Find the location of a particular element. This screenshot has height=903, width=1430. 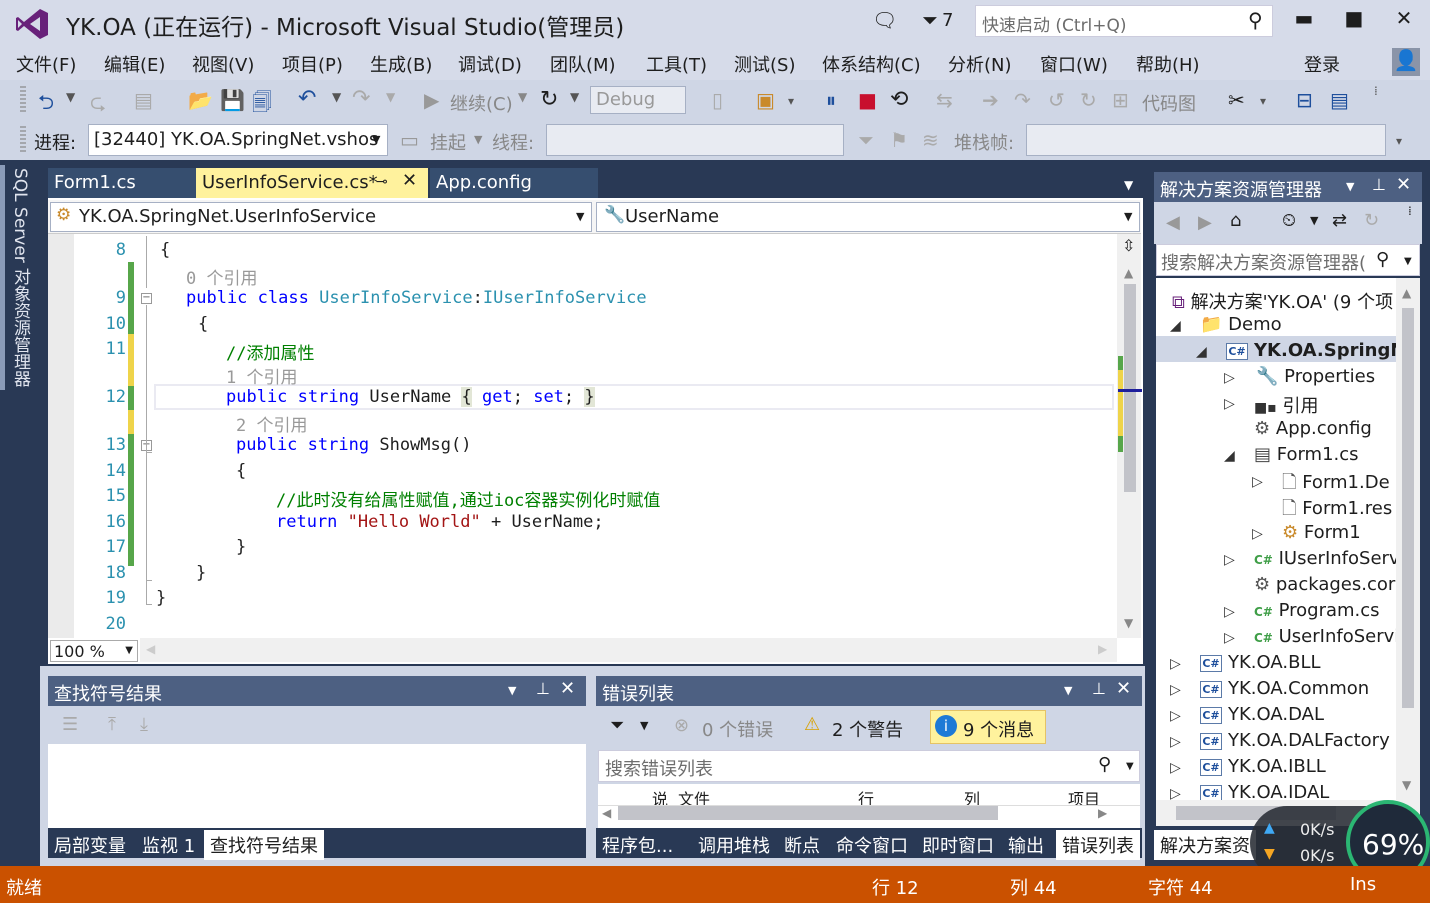

process-select: [32440] YK.OA.SpringNet.vshos is located at coordinates (238, 140).